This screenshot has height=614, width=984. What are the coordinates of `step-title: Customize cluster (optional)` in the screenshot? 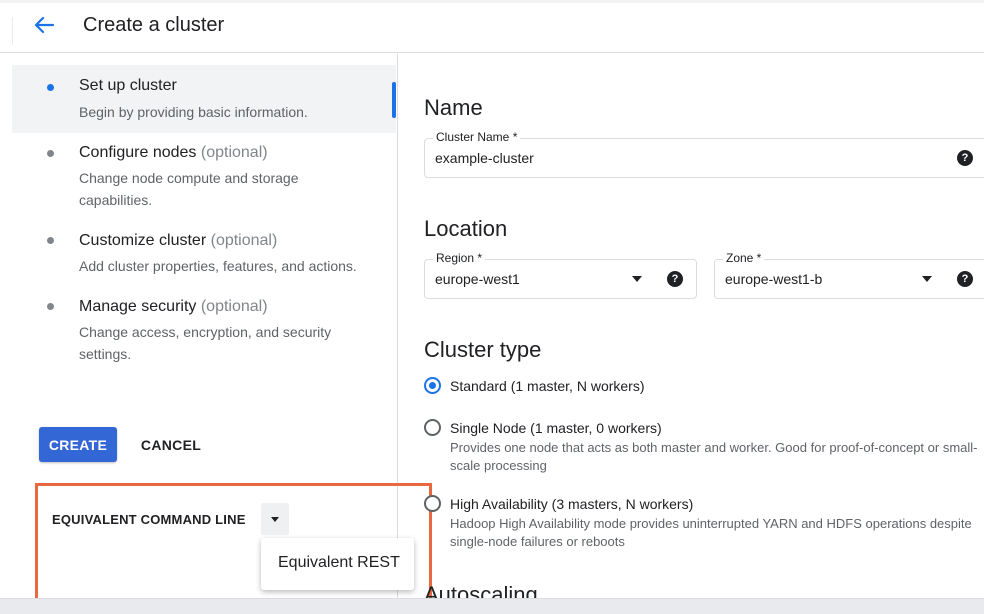 It's located at (178, 240).